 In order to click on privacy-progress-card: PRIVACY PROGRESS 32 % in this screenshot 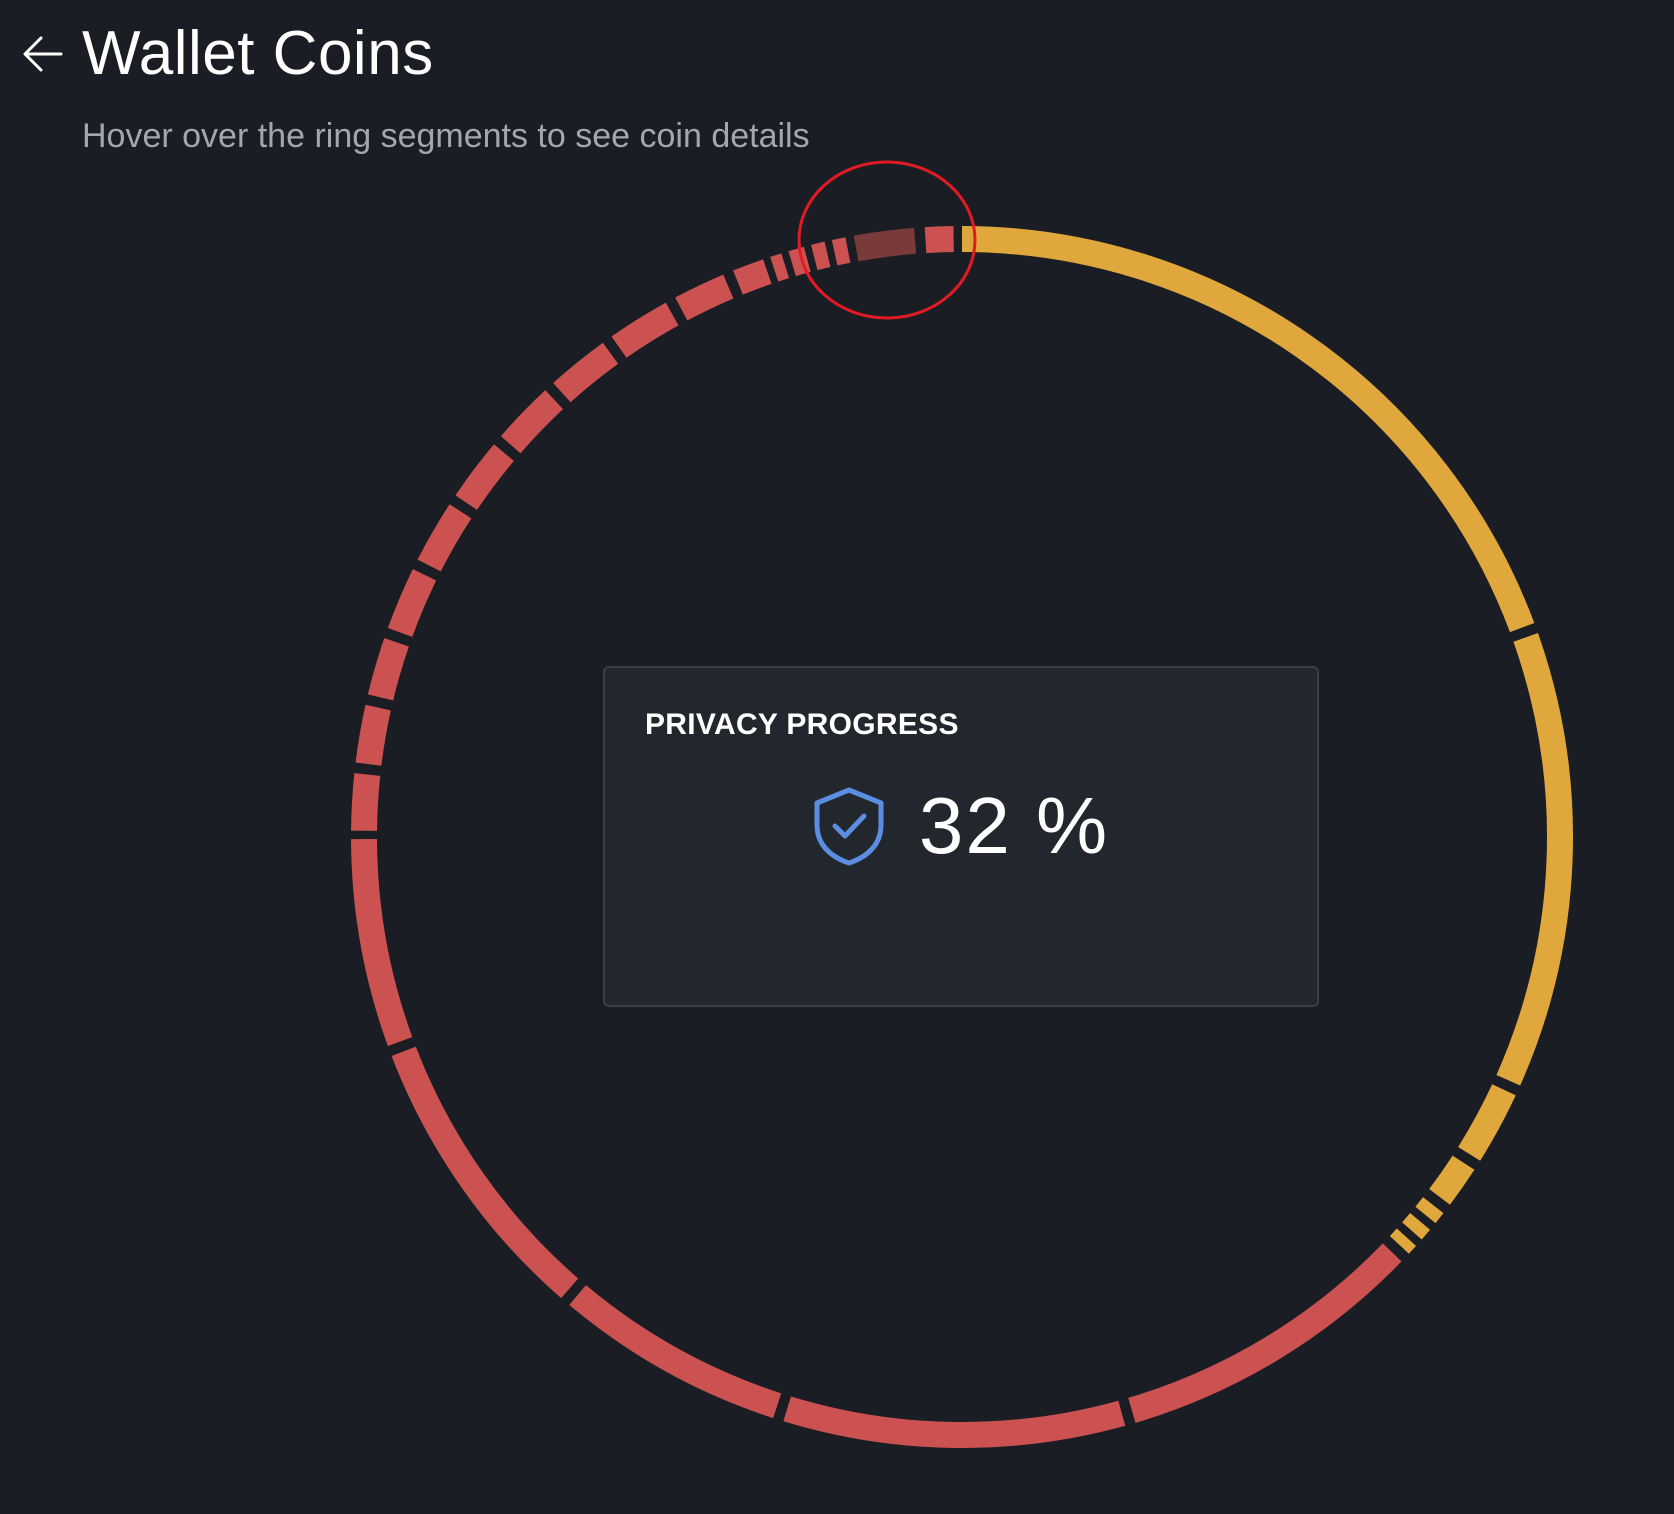, I will do `click(961, 836)`.